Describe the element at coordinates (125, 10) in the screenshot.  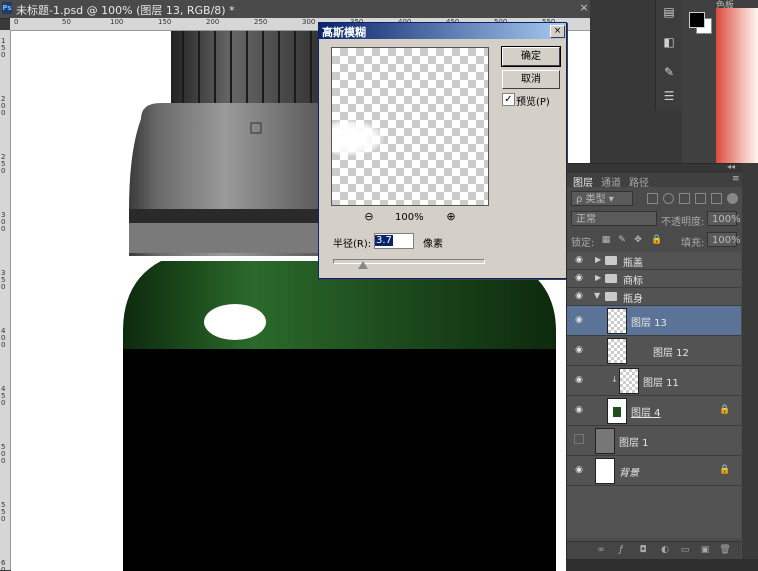
I see `document-tab-title: 未标题-1.psd @ 100% (图层 13, RGB/8) *` at that location.